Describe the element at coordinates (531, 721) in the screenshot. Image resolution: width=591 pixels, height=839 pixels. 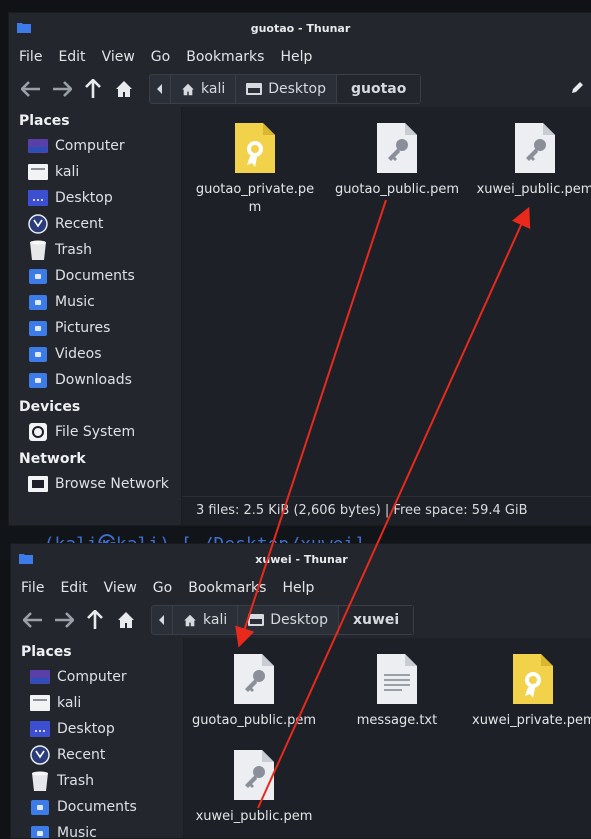
I see `file-name: xuwei_private.pem` at that location.